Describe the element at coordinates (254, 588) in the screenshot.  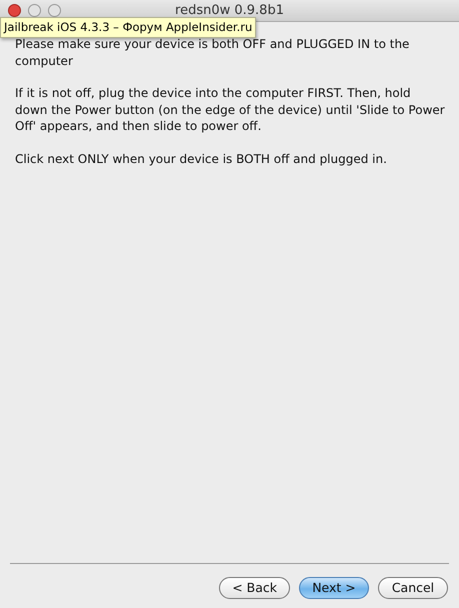
I see `back-button: < Back` at that location.